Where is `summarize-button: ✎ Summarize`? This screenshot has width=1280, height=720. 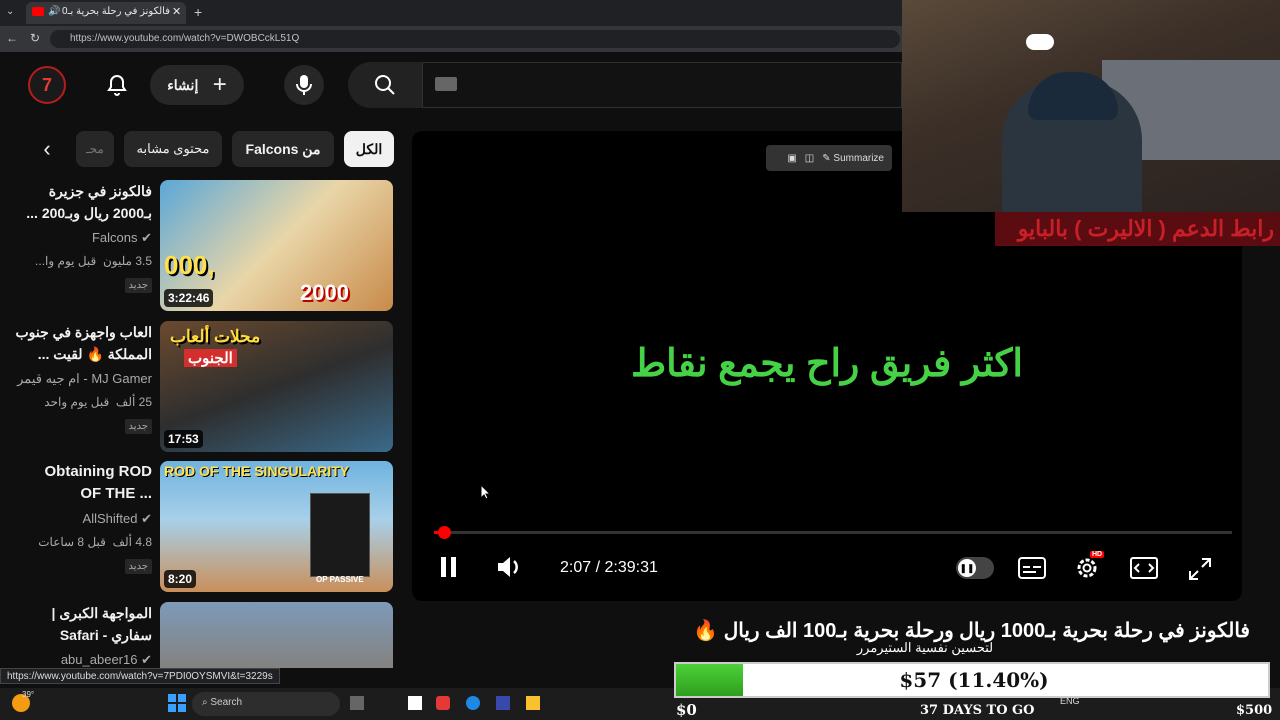 summarize-button: ✎ Summarize is located at coordinates (853, 158).